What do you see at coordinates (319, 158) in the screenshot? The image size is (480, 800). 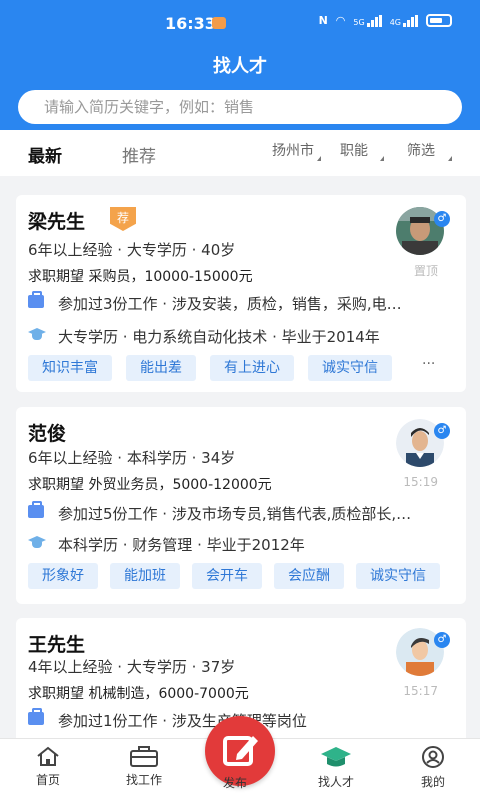 I see `city-dropdown-icon` at bounding box center [319, 158].